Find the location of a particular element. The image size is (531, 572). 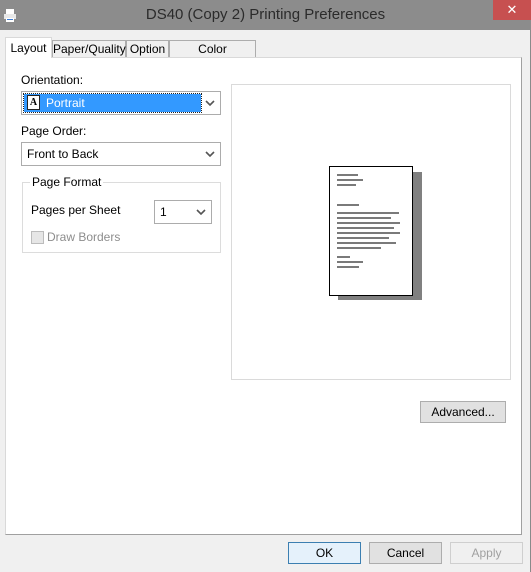

close-button: ✕ is located at coordinates (512, 10).